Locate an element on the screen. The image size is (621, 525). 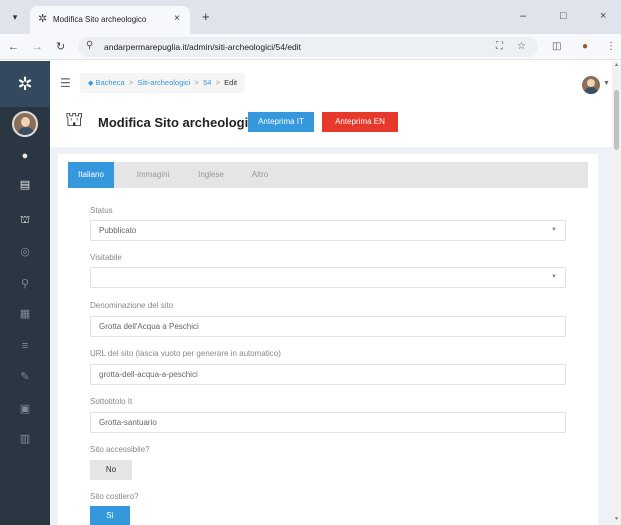
visitabile-label: Visitabile is located at coordinates (106, 257).